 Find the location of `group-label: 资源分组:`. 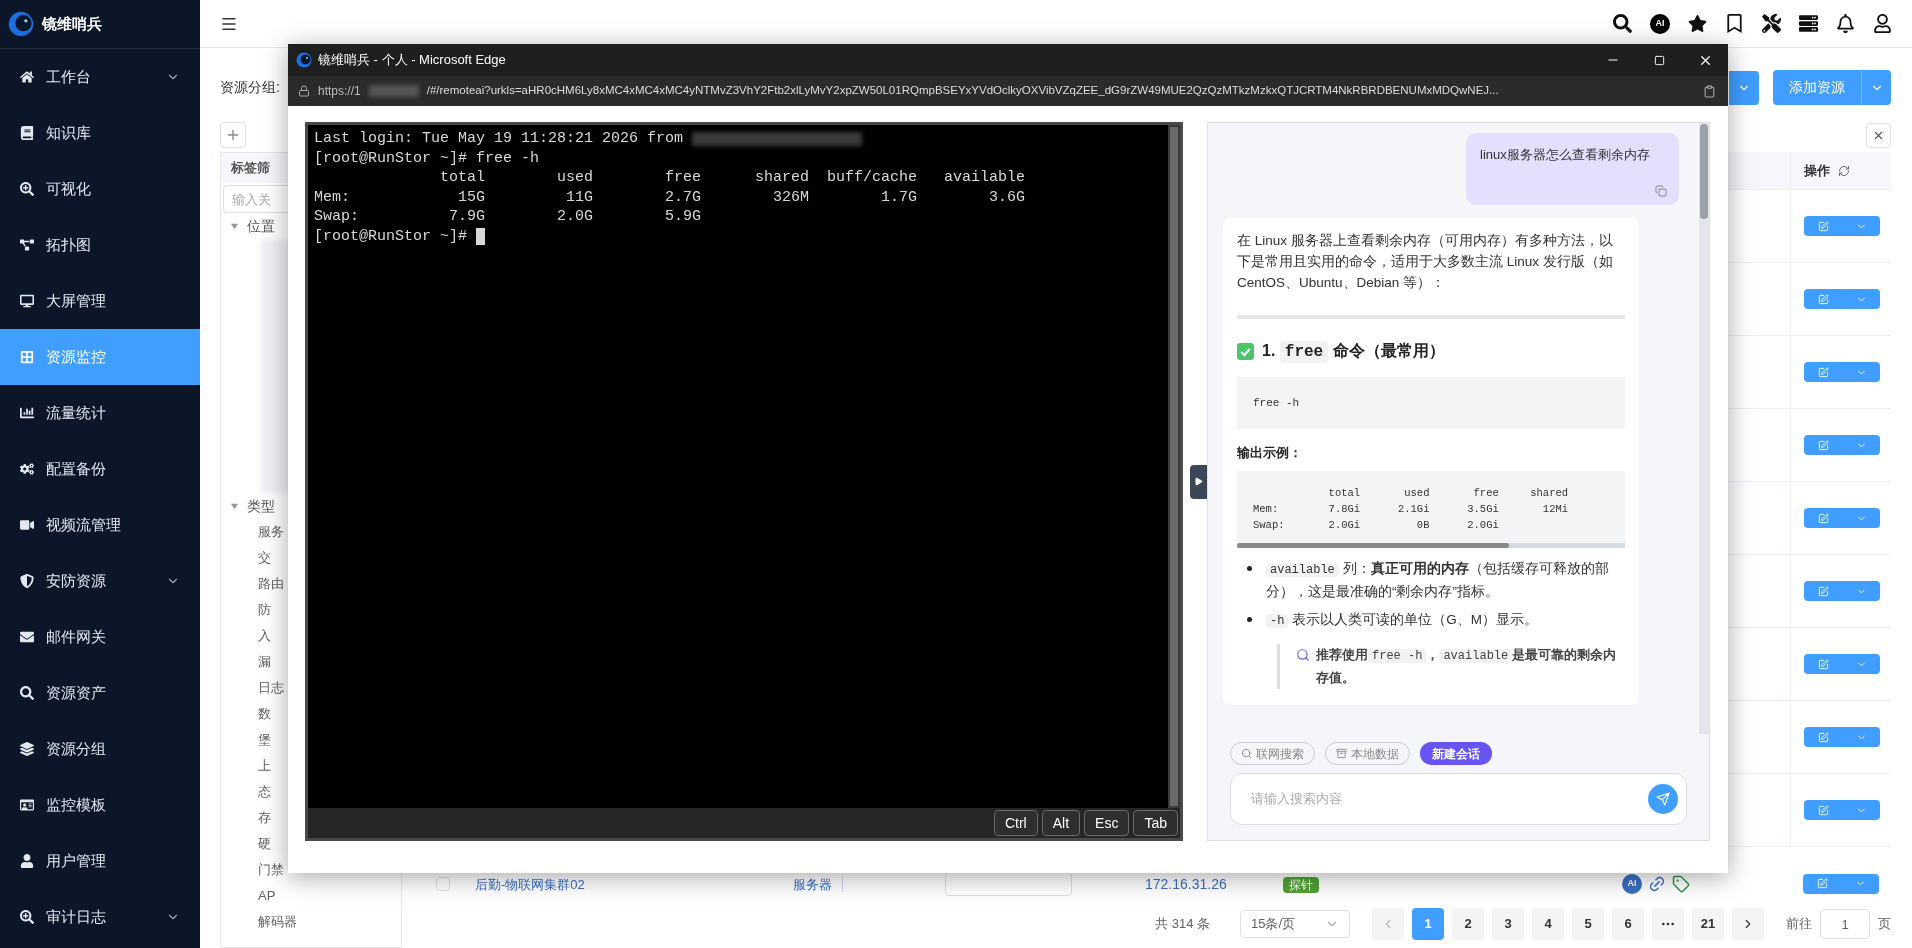

group-label: 资源分组: is located at coordinates (250, 87).